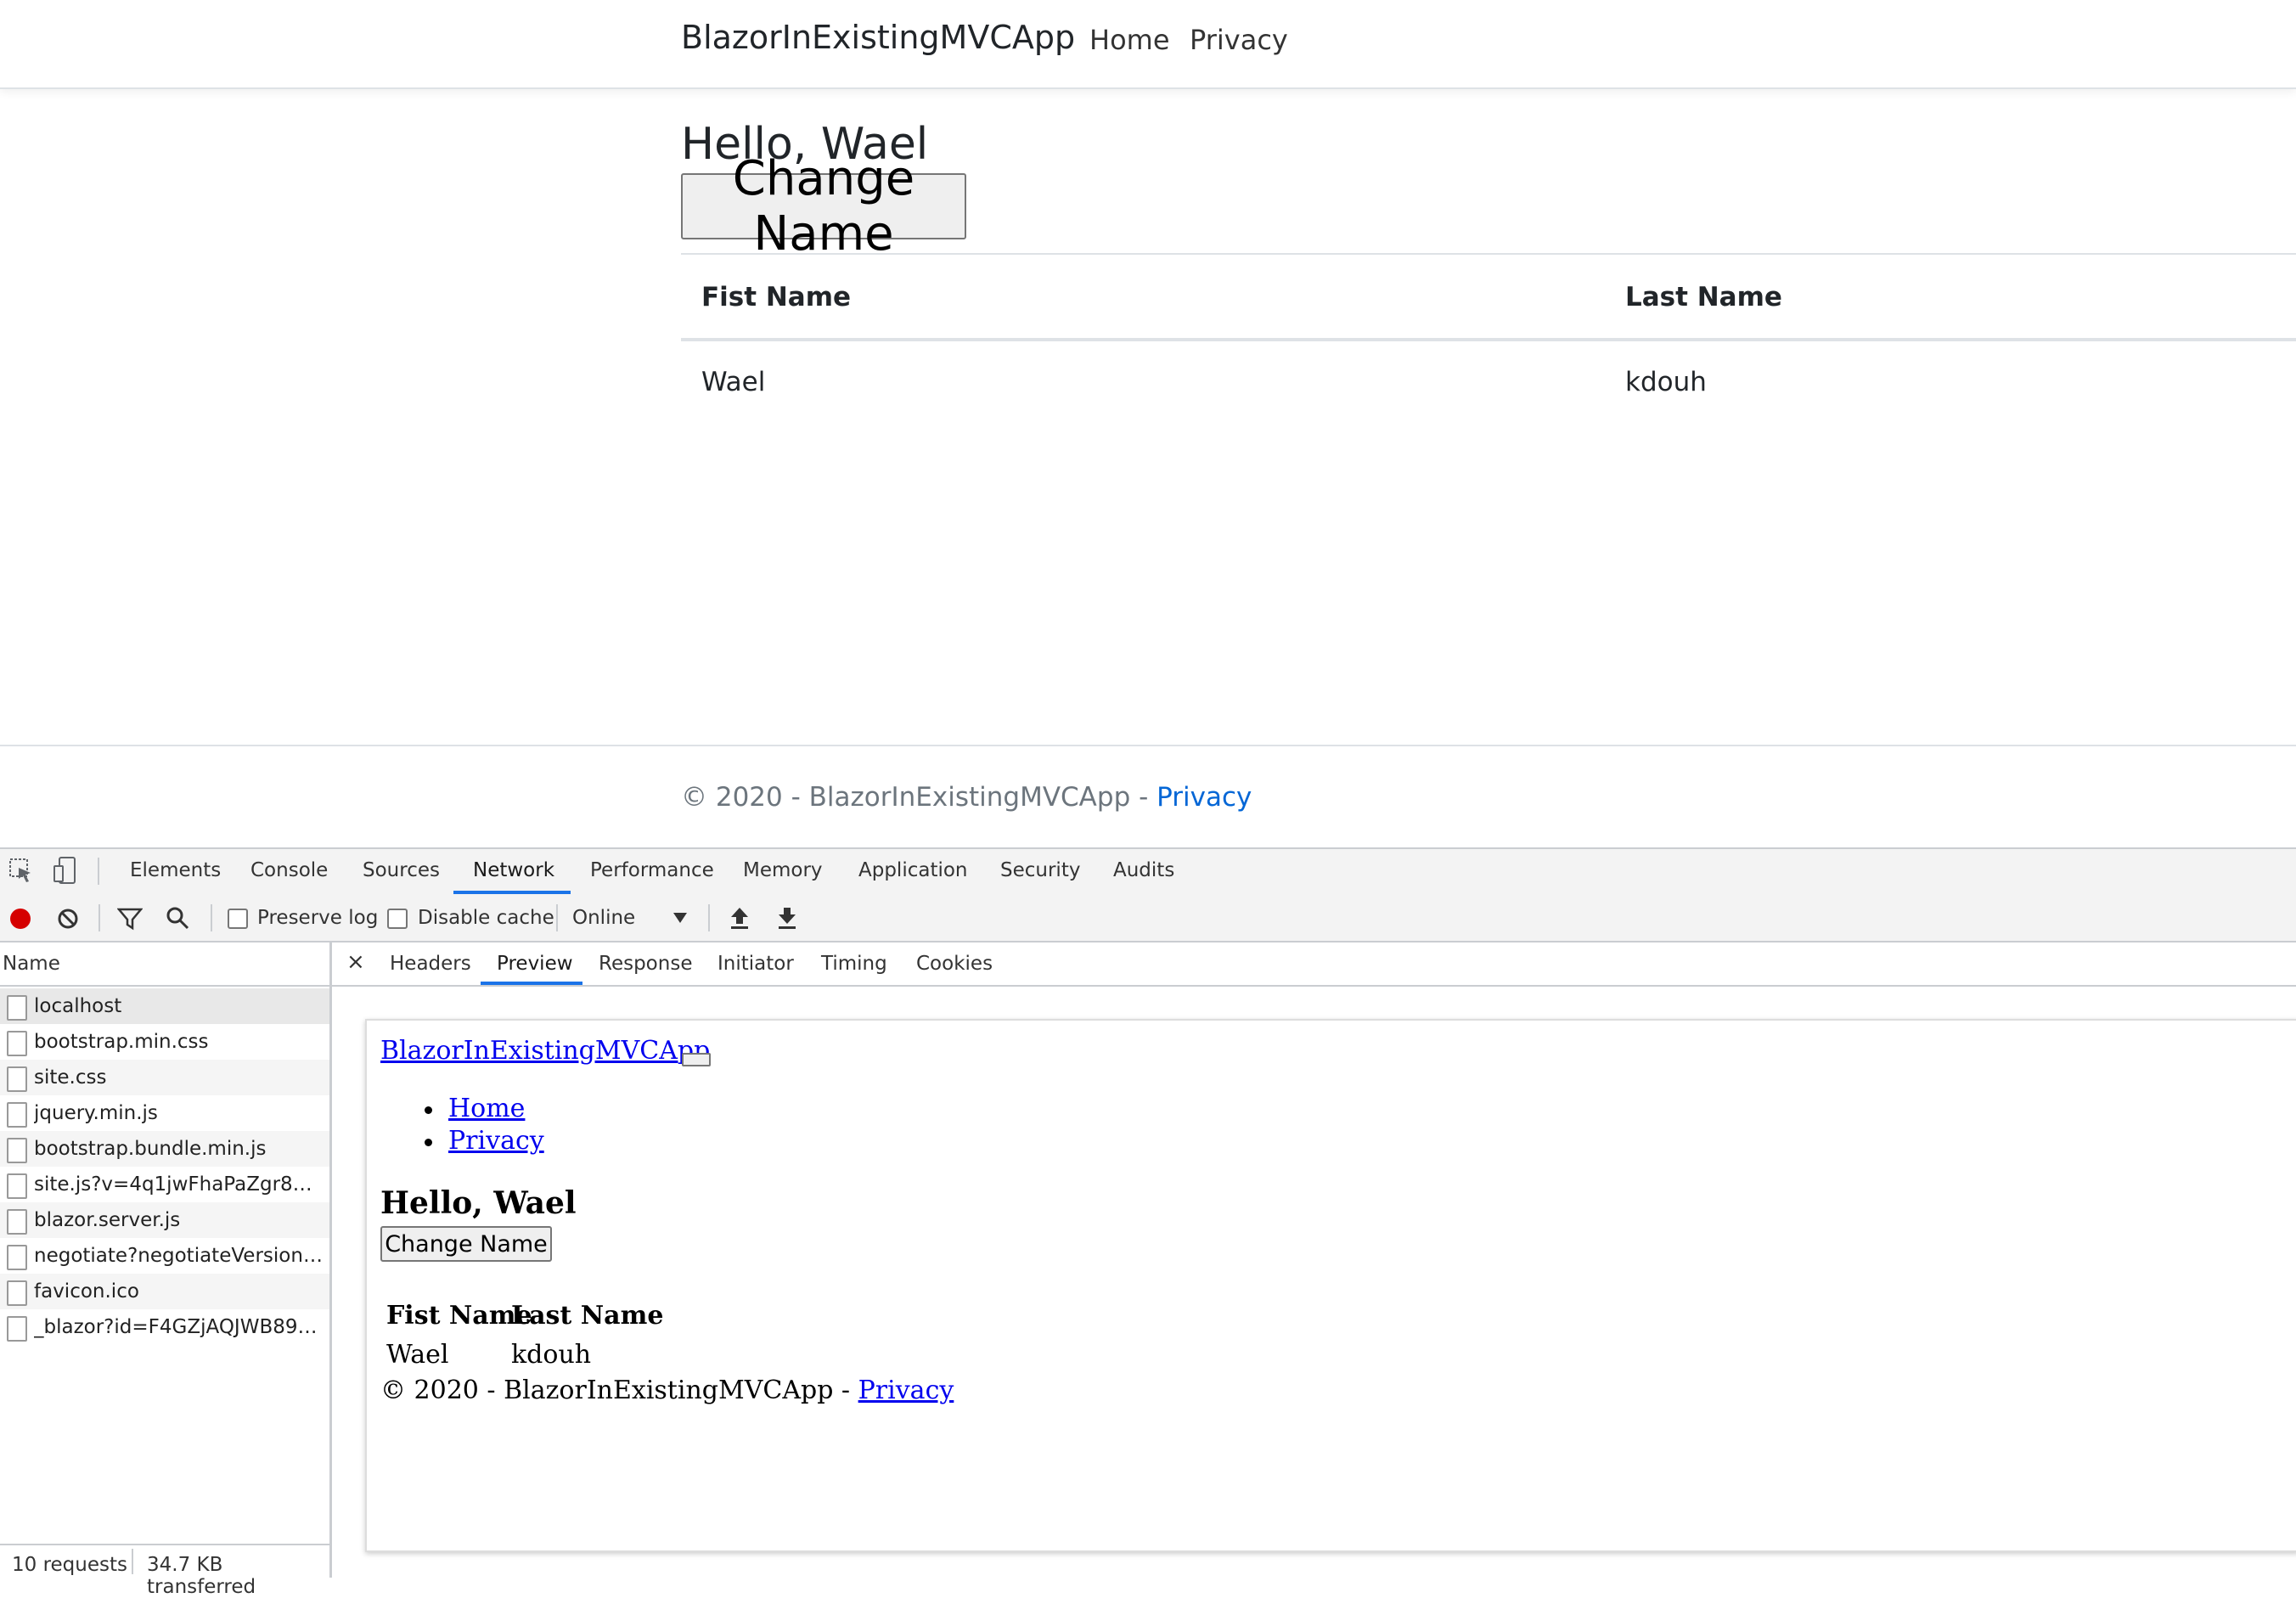 Image resolution: width=2296 pixels, height=1598 pixels. What do you see at coordinates (165, 1113) in the screenshot?
I see `request-row: jquery.min.js` at bounding box center [165, 1113].